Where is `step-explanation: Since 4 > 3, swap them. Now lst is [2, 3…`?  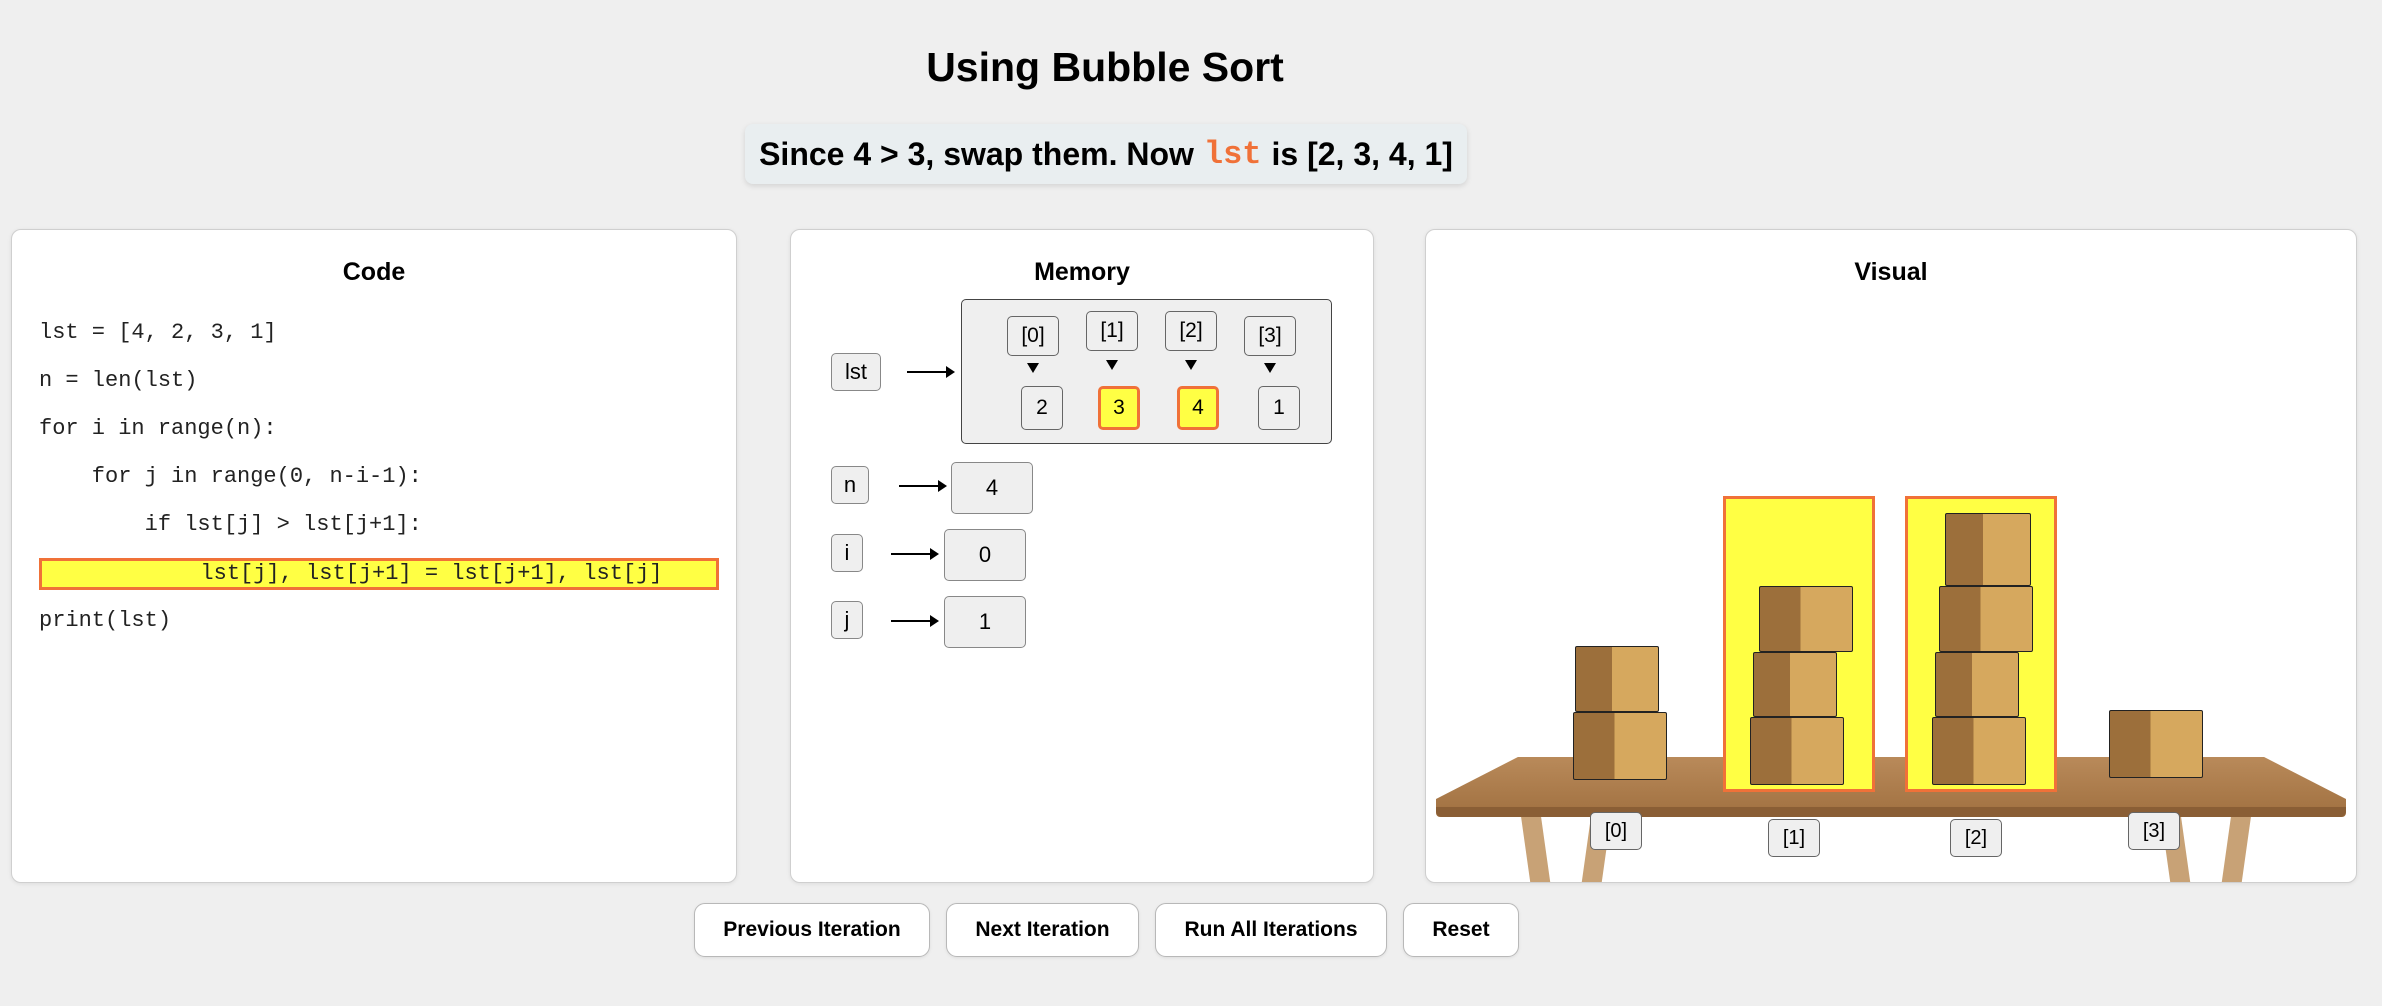
step-explanation: Since 4 > 3, swap them. Now lst is [2, 3… is located at coordinates (1106, 154).